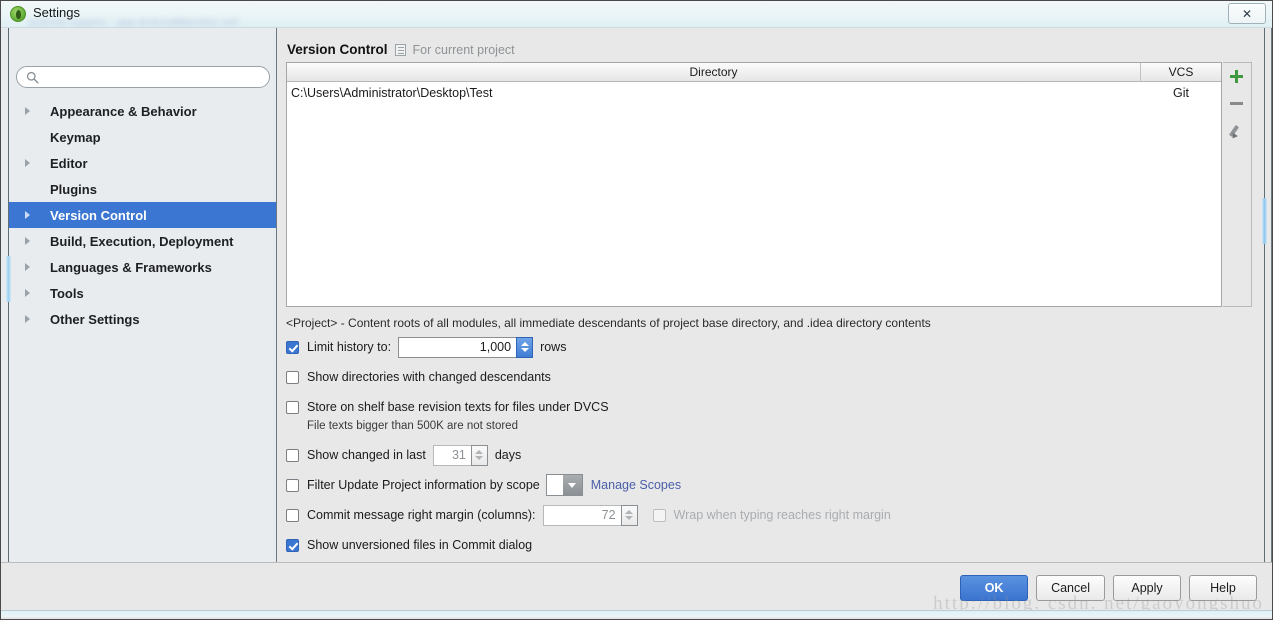 Image resolution: width=1273 pixels, height=620 pixels. I want to click on sidebar-item-label: Build, Execution, Deployment, so click(142, 241).